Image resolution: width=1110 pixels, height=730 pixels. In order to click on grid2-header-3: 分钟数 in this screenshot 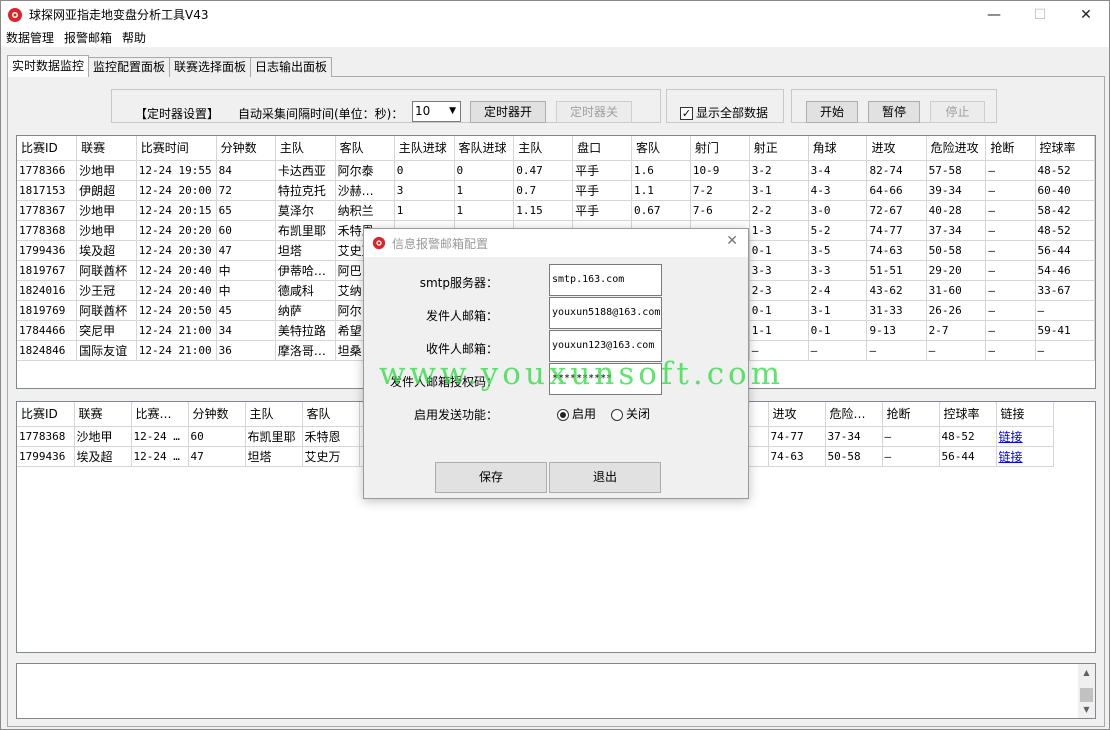, I will do `click(217, 414)`.